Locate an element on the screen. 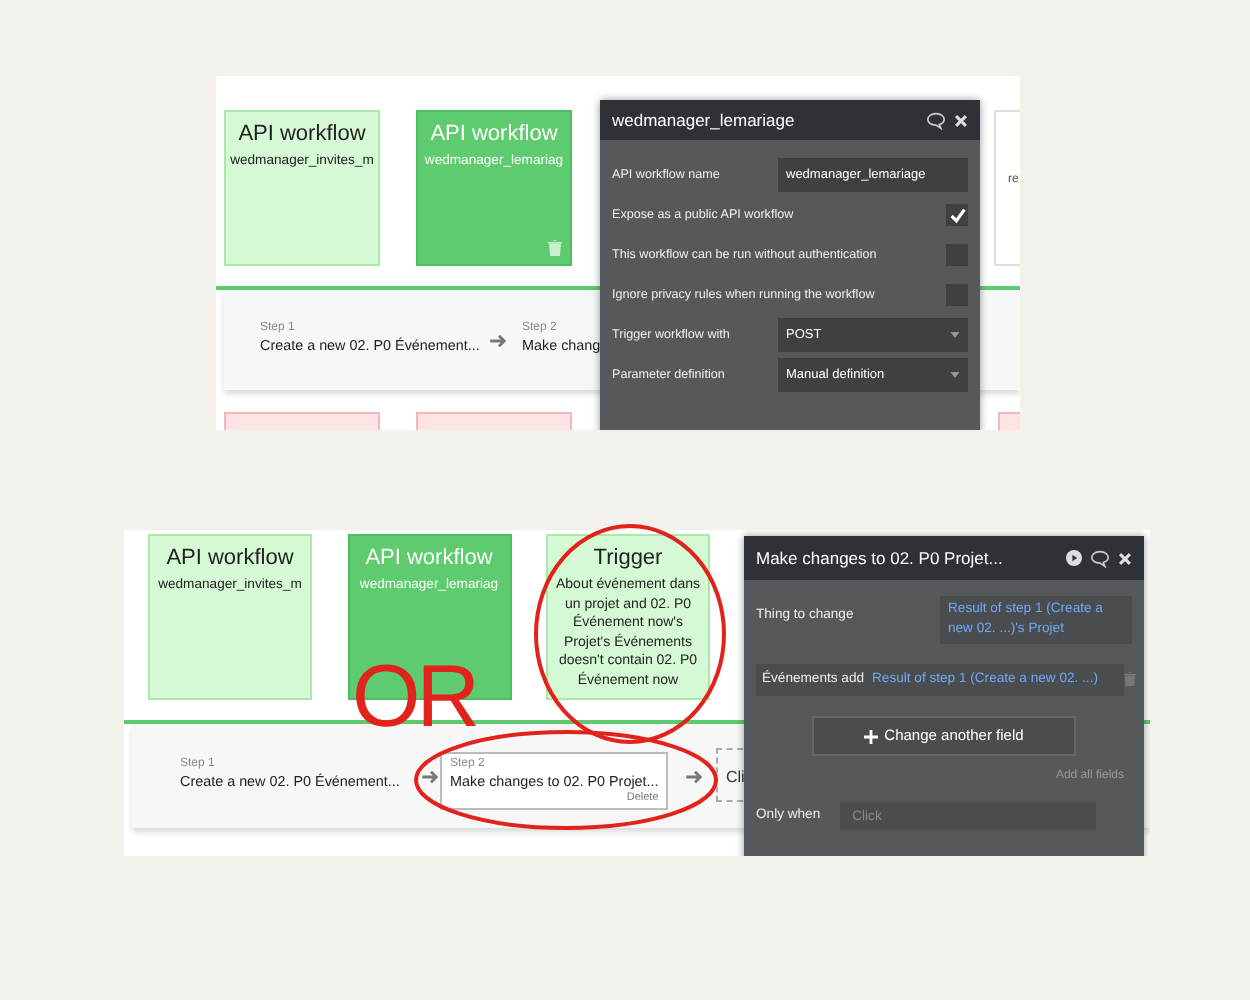  card-title: Trigger is located at coordinates (628, 558).